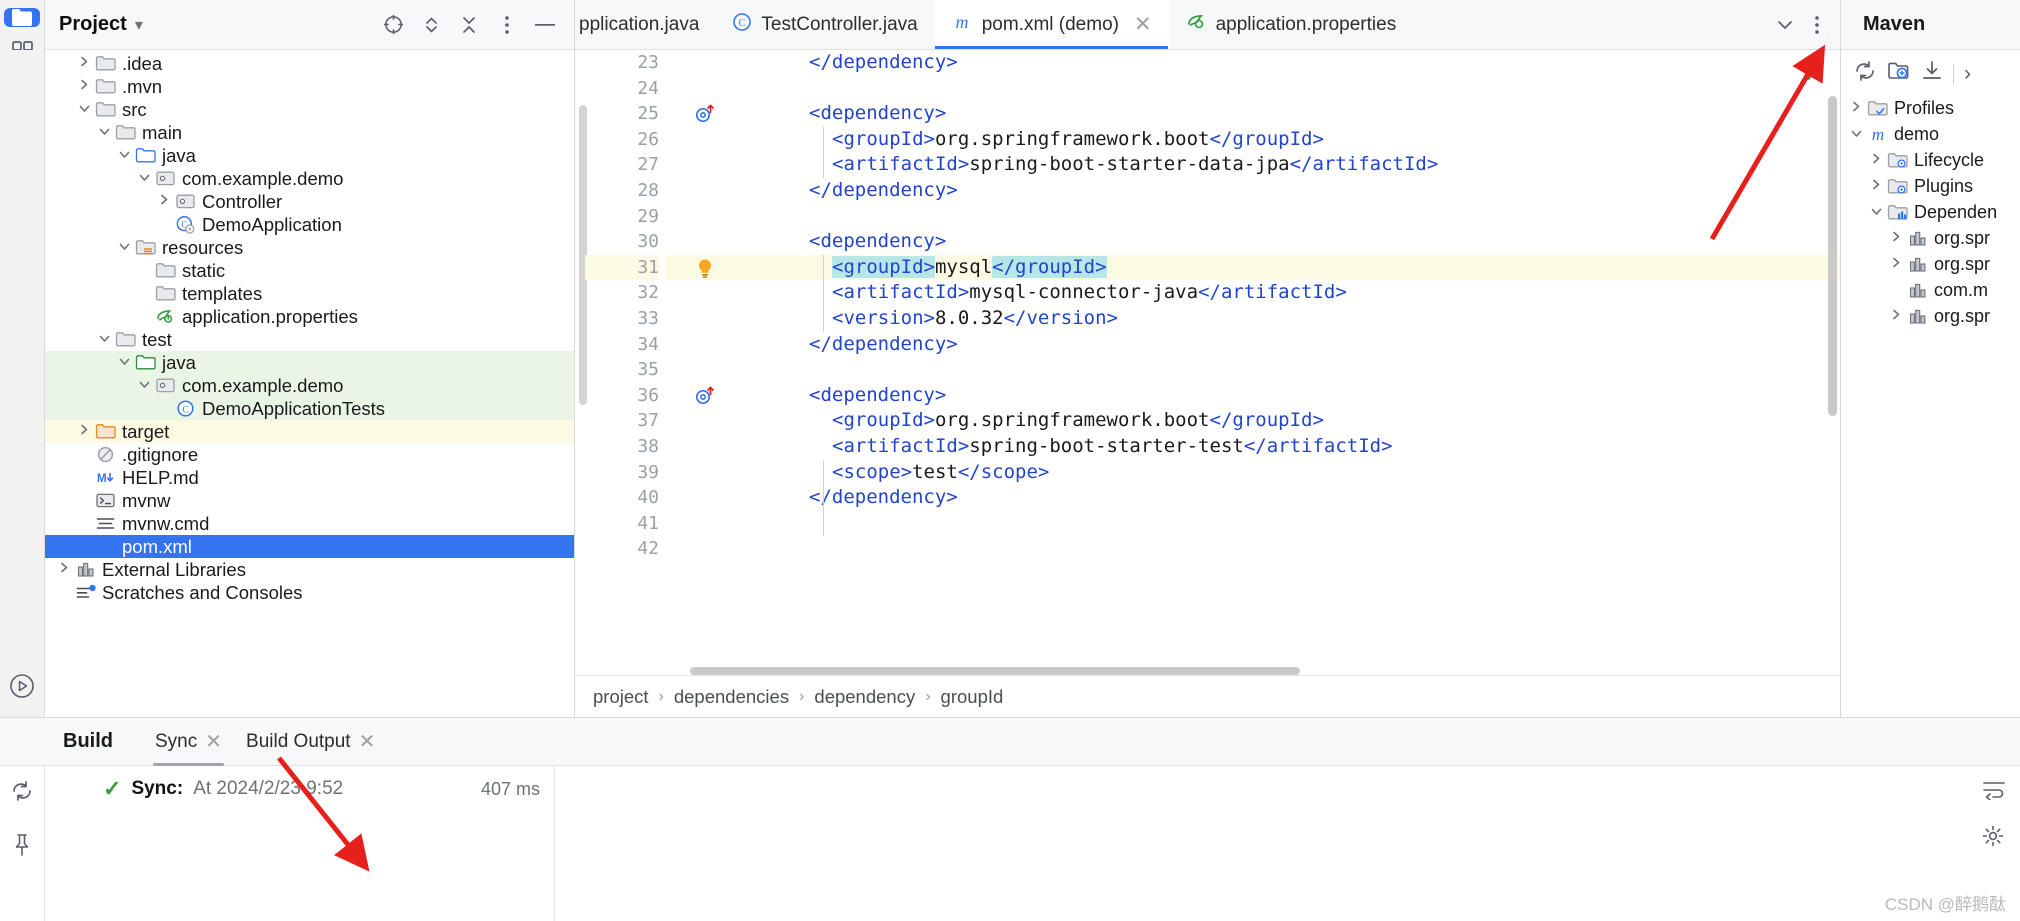 This screenshot has width=2020, height=921. What do you see at coordinates (1930, 108) in the screenshot?
I see `maven-tree-item: Profiles` at bounding box center [1930, 108].